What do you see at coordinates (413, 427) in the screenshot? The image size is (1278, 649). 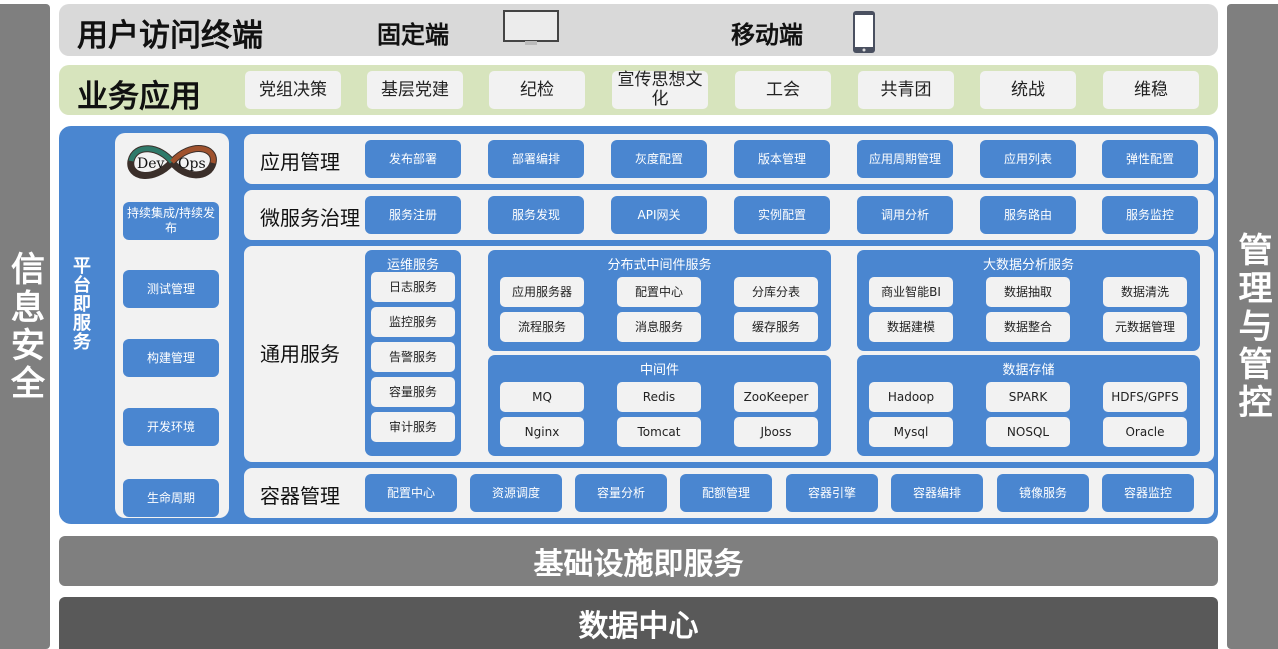 I see `ops-service-item: 审计服务` at bounding box center [413, 427].